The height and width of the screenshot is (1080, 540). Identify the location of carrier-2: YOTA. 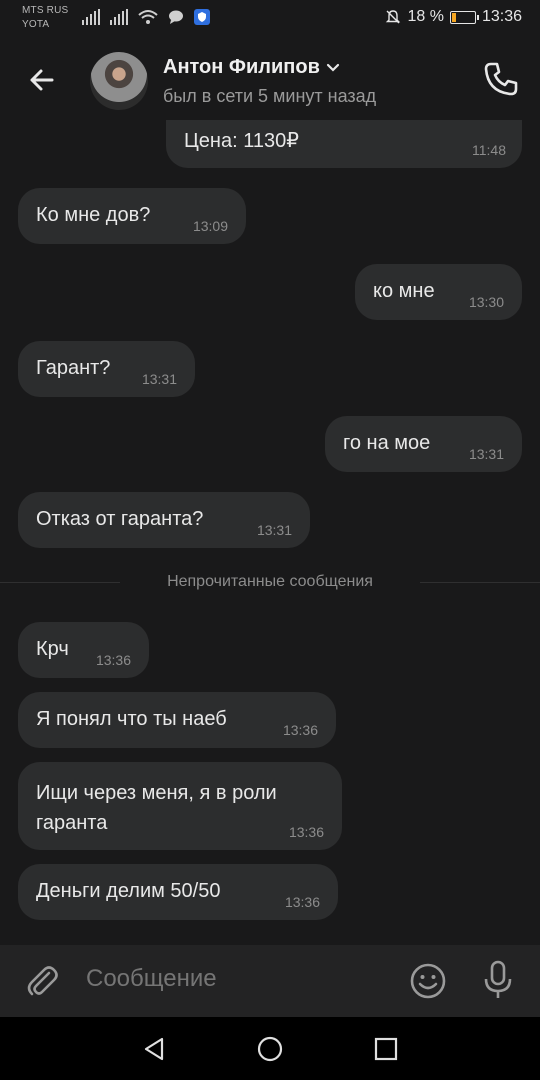
(36, 24).